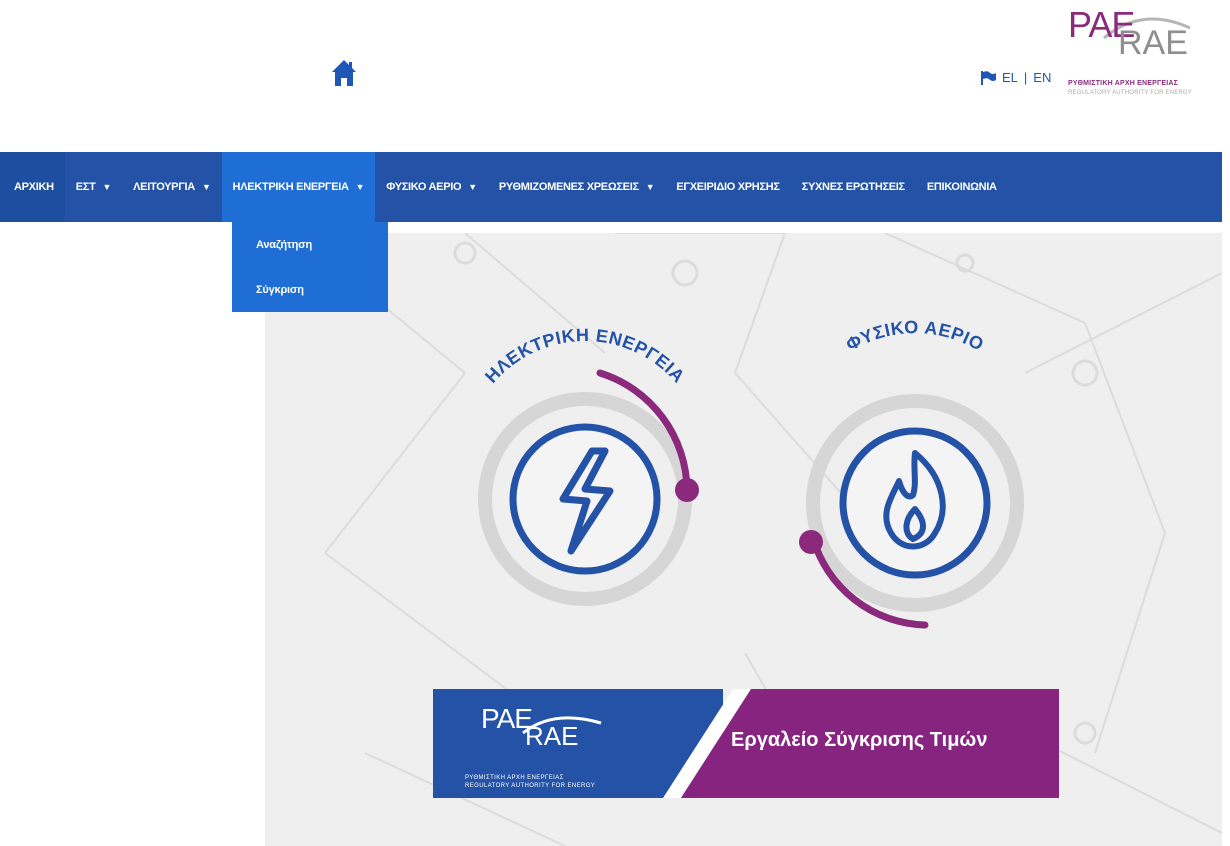  I want to click on logo-rae-text: RAE, so click(1153, 43).